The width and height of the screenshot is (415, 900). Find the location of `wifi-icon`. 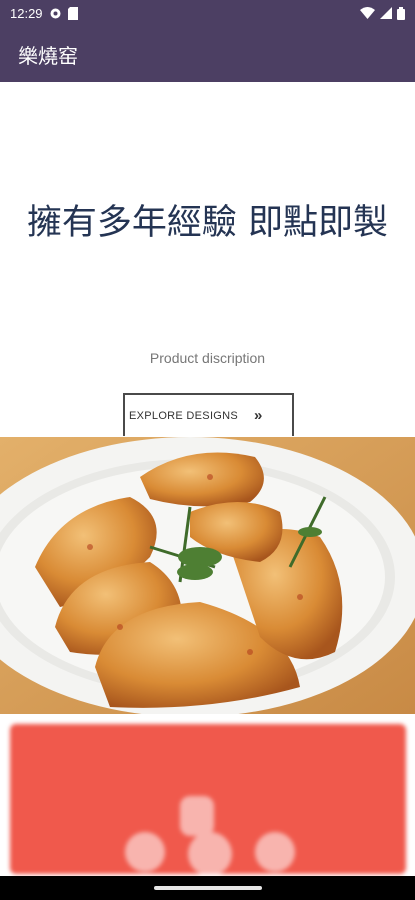

wifi-icon is located at coordinates (367, 13).